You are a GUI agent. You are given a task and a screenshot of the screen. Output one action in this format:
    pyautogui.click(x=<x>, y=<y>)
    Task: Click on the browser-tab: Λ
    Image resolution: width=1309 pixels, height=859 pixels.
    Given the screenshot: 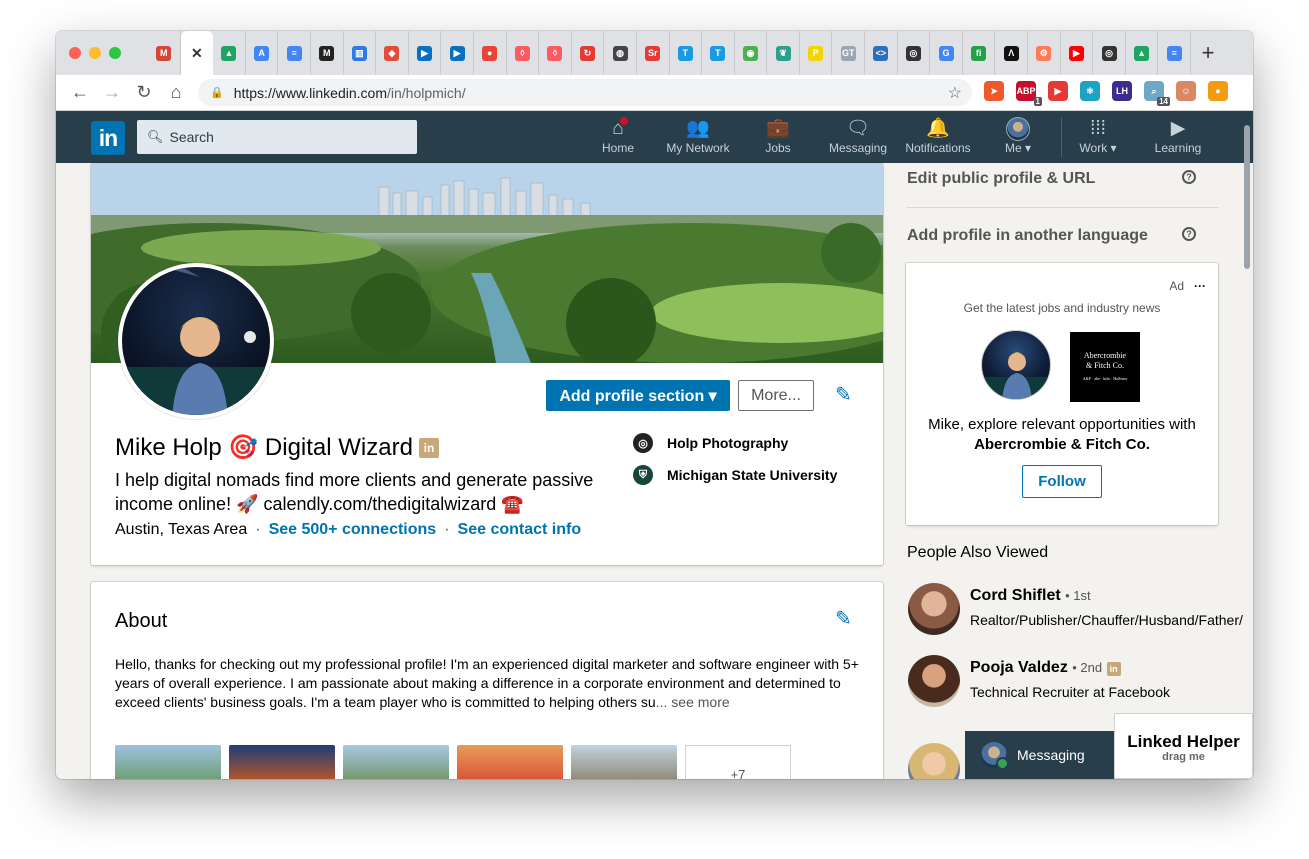 What is the action you would take?
    pyautogui.click(x=1012, y=53)
    